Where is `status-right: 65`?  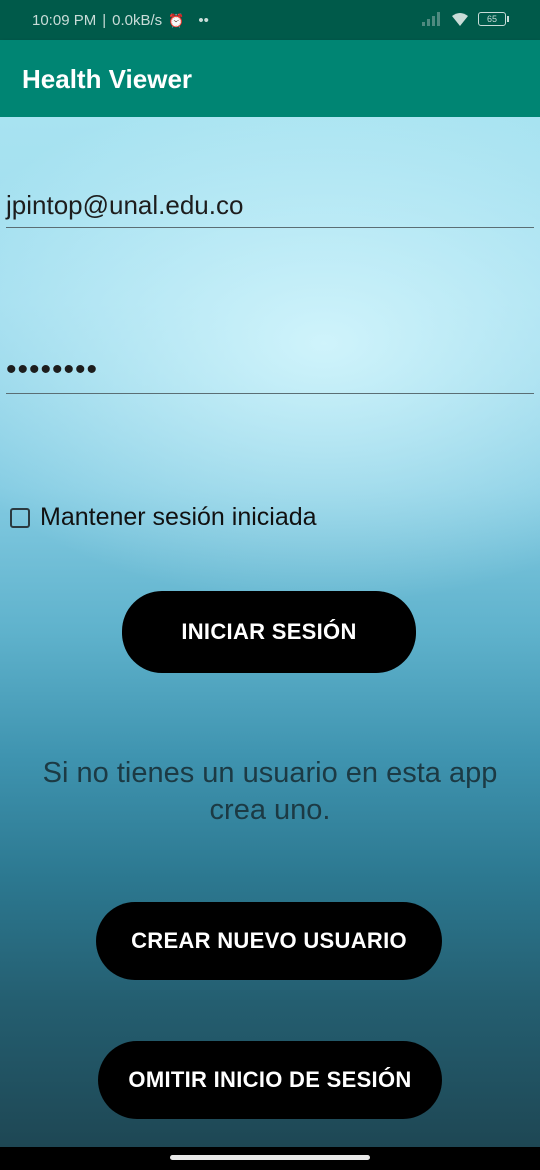
status-right: 65 is located at coordinates (465, 19).